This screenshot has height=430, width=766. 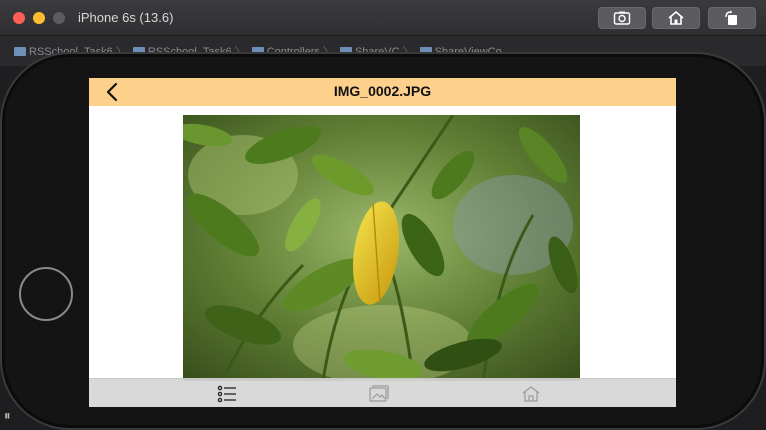 I want to click on zoom-window-button, so click(x=59, y=18).